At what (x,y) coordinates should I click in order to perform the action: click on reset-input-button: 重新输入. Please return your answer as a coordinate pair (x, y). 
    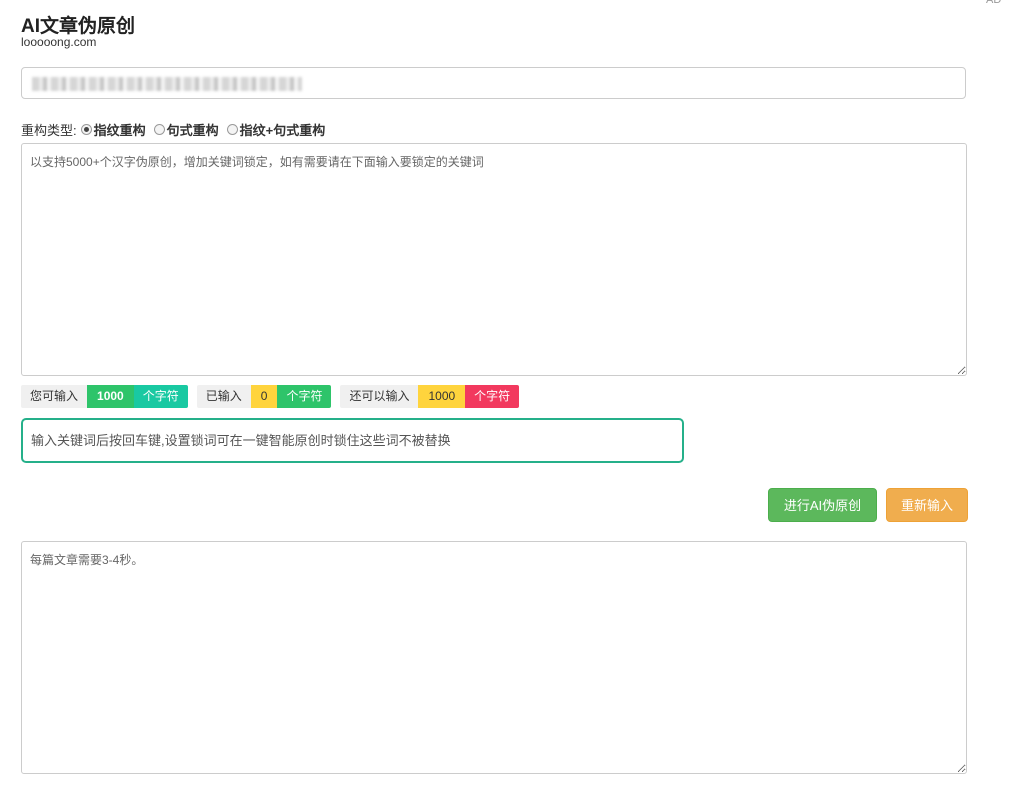
    Looking at the image, I should click on (927, 505).